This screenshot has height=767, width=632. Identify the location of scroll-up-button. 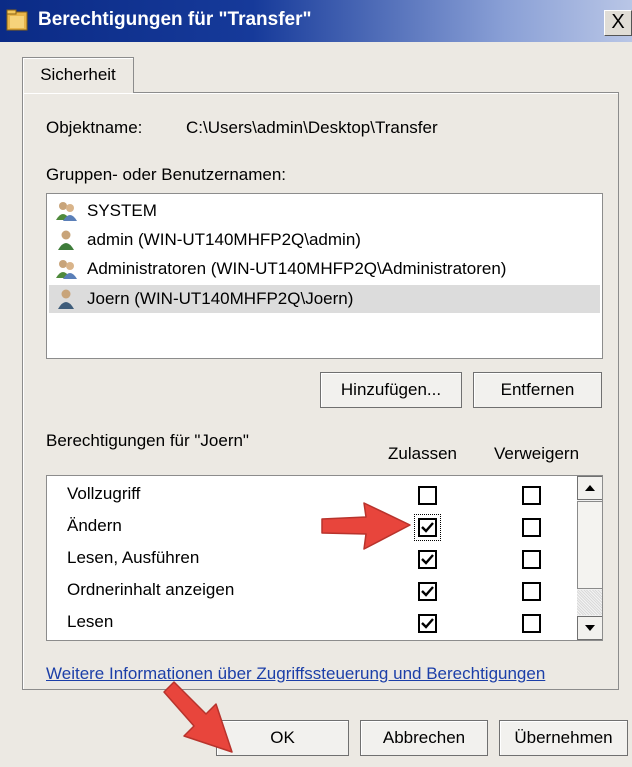
(589, 488).